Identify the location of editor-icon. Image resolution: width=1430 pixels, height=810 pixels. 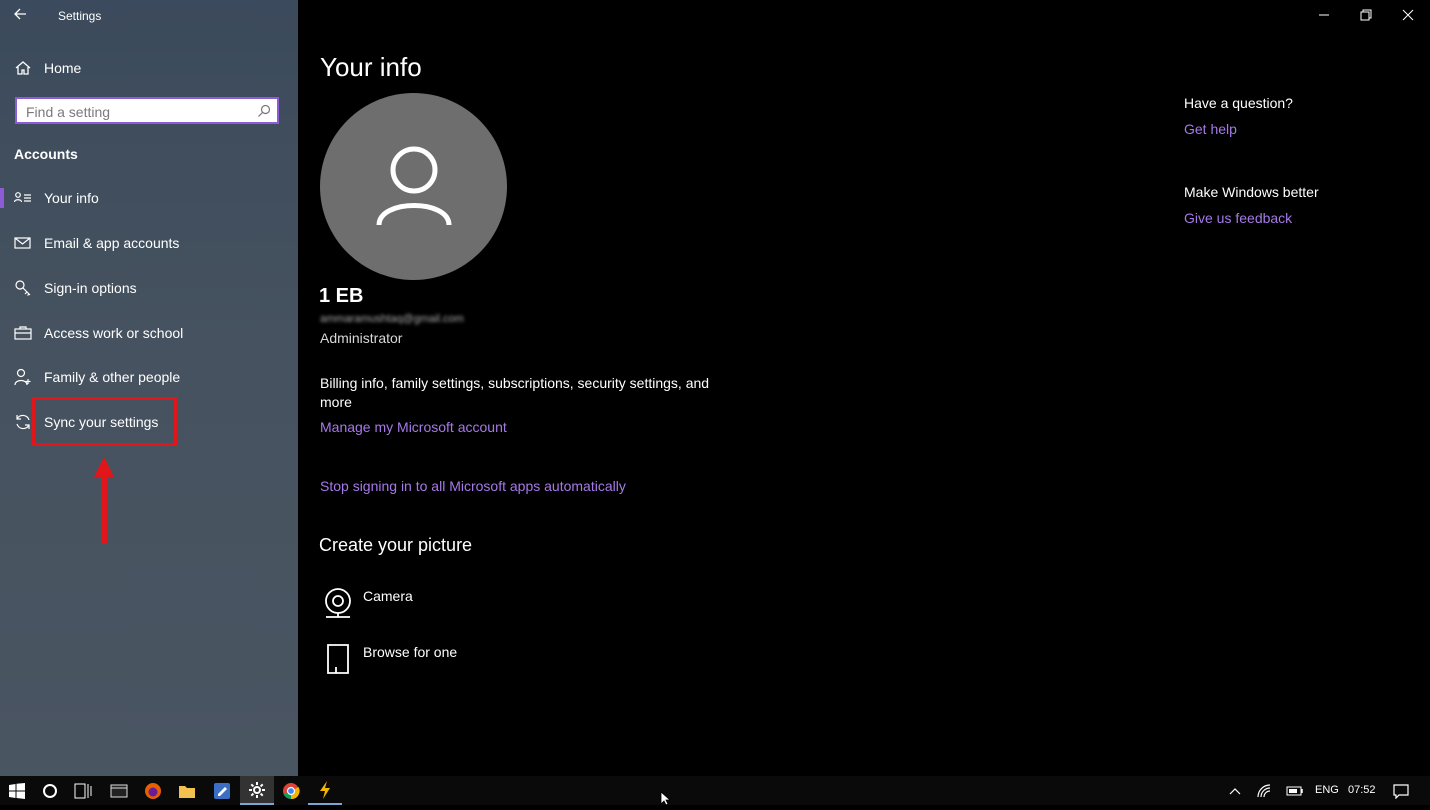
(222, 790).